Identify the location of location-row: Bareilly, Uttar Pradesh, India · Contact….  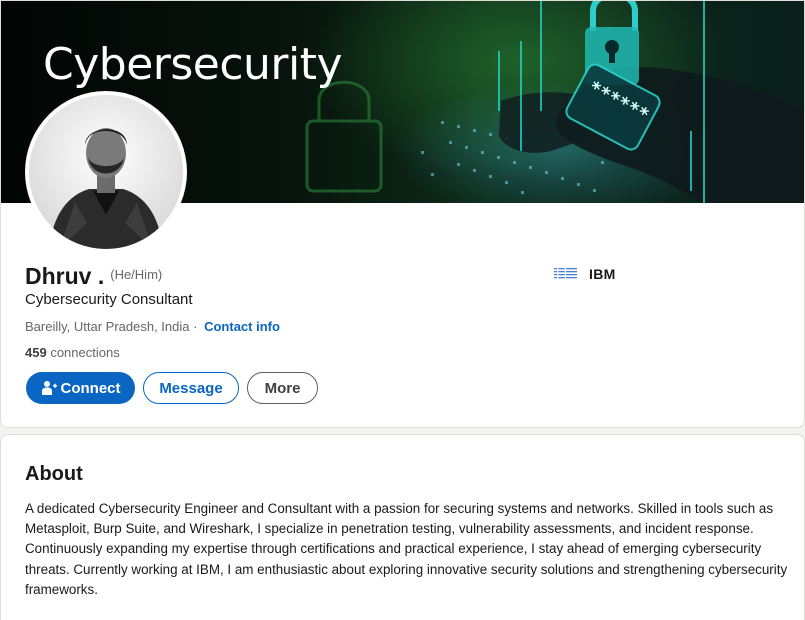
(152, 326).